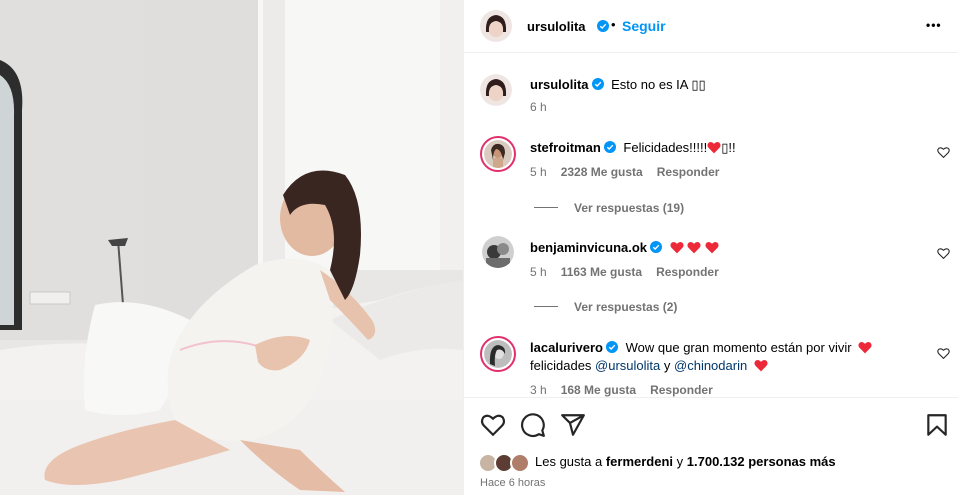 This screenshot has width=958, height=495. What do you see at coordinates (566, 347) in the screenshot?
I see `commenter-username: lacalurivero` at bounding box center [566, 347].